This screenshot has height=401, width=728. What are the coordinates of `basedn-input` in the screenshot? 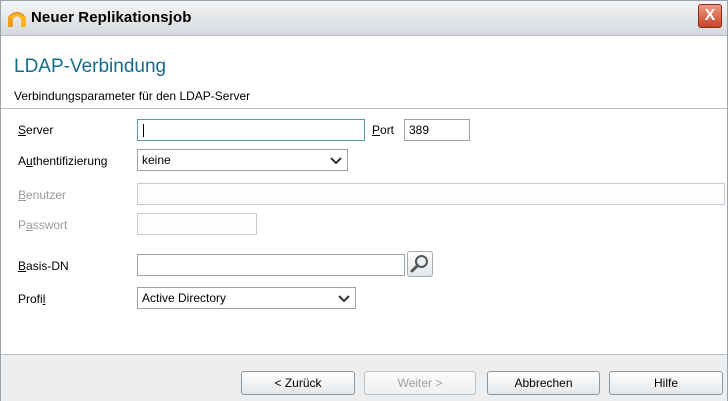 It's located at (271, 265).